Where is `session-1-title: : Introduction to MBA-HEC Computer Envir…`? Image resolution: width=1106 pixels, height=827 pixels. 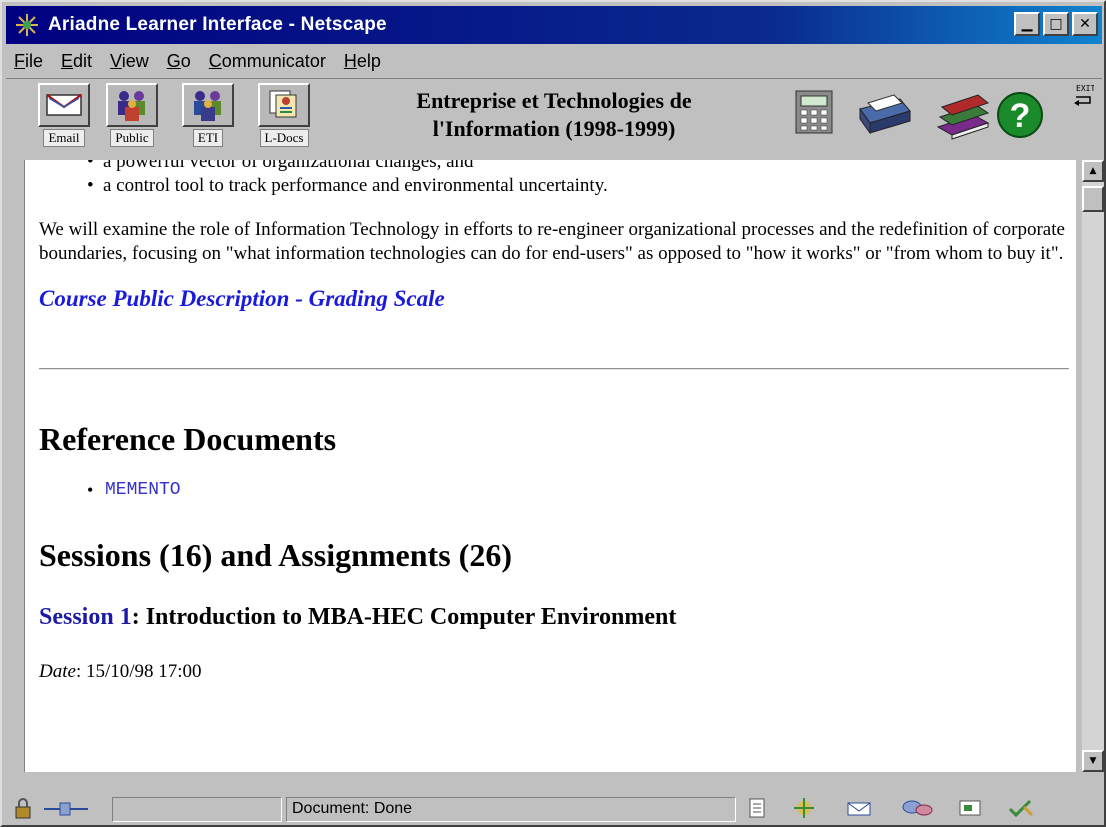 session-1-title: : Introduction to MBA-HEC Computer Envir… is located at coordinates (404, 617).